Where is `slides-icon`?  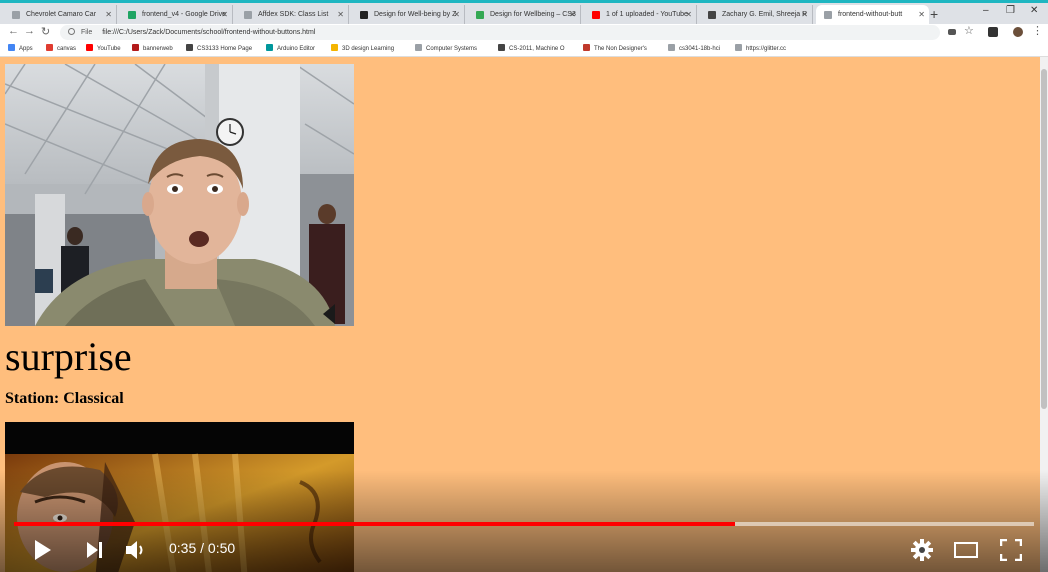
slides-icon is located at coordinates (480, 15).